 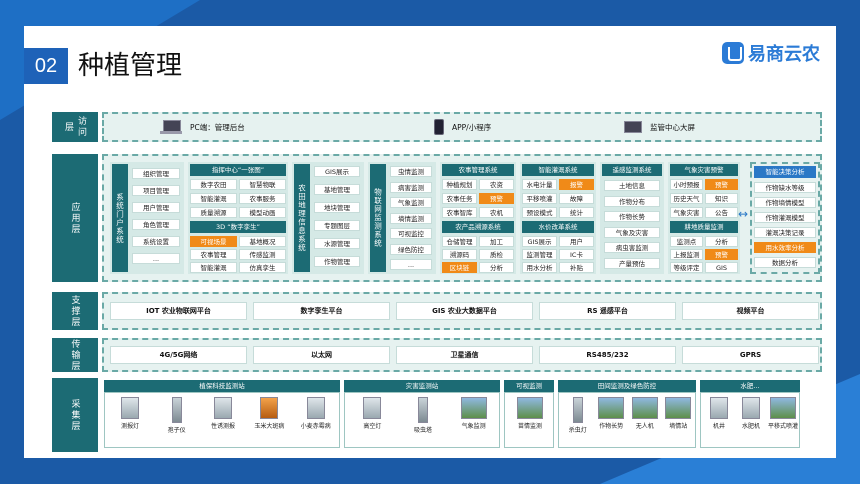 I want to click on device: 性诱测报, so click(x=223, y=411).